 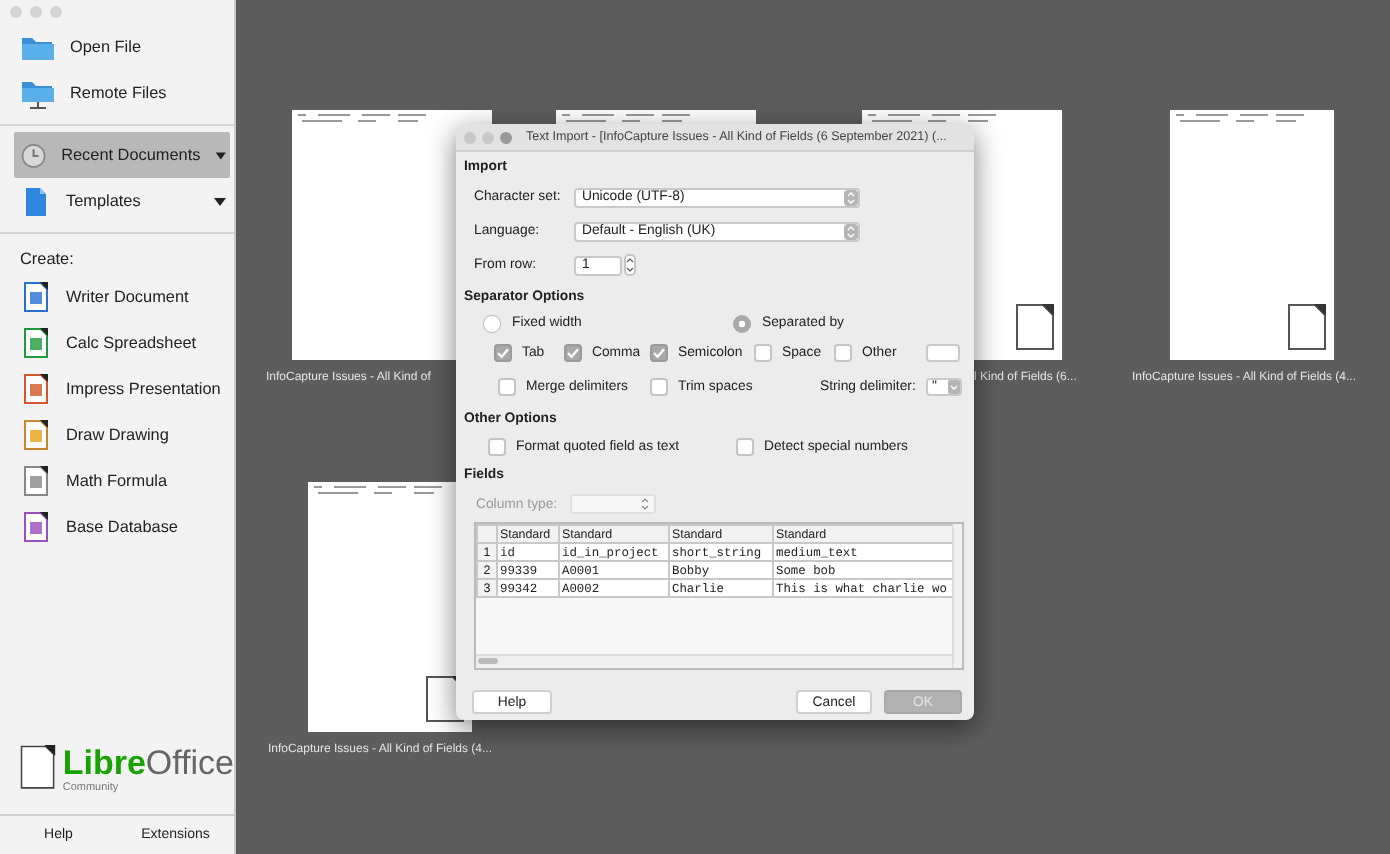 What do you see at coordinates (36, 201) in the screenshot?
I see `template-icon` at bounding box center [36, 201].